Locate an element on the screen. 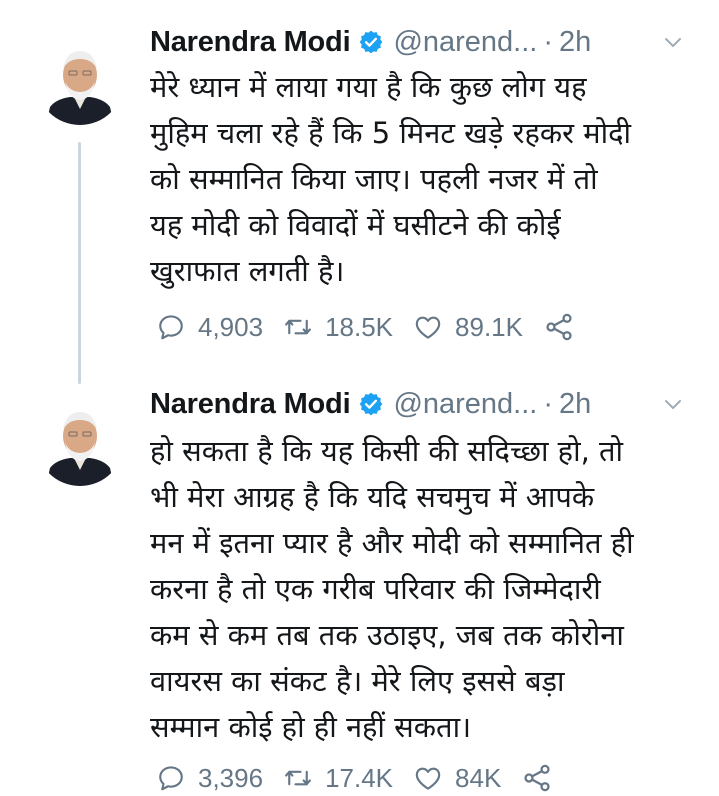 The image size is (719, 796). like-button: 84K is located at coordinates (457, 778).